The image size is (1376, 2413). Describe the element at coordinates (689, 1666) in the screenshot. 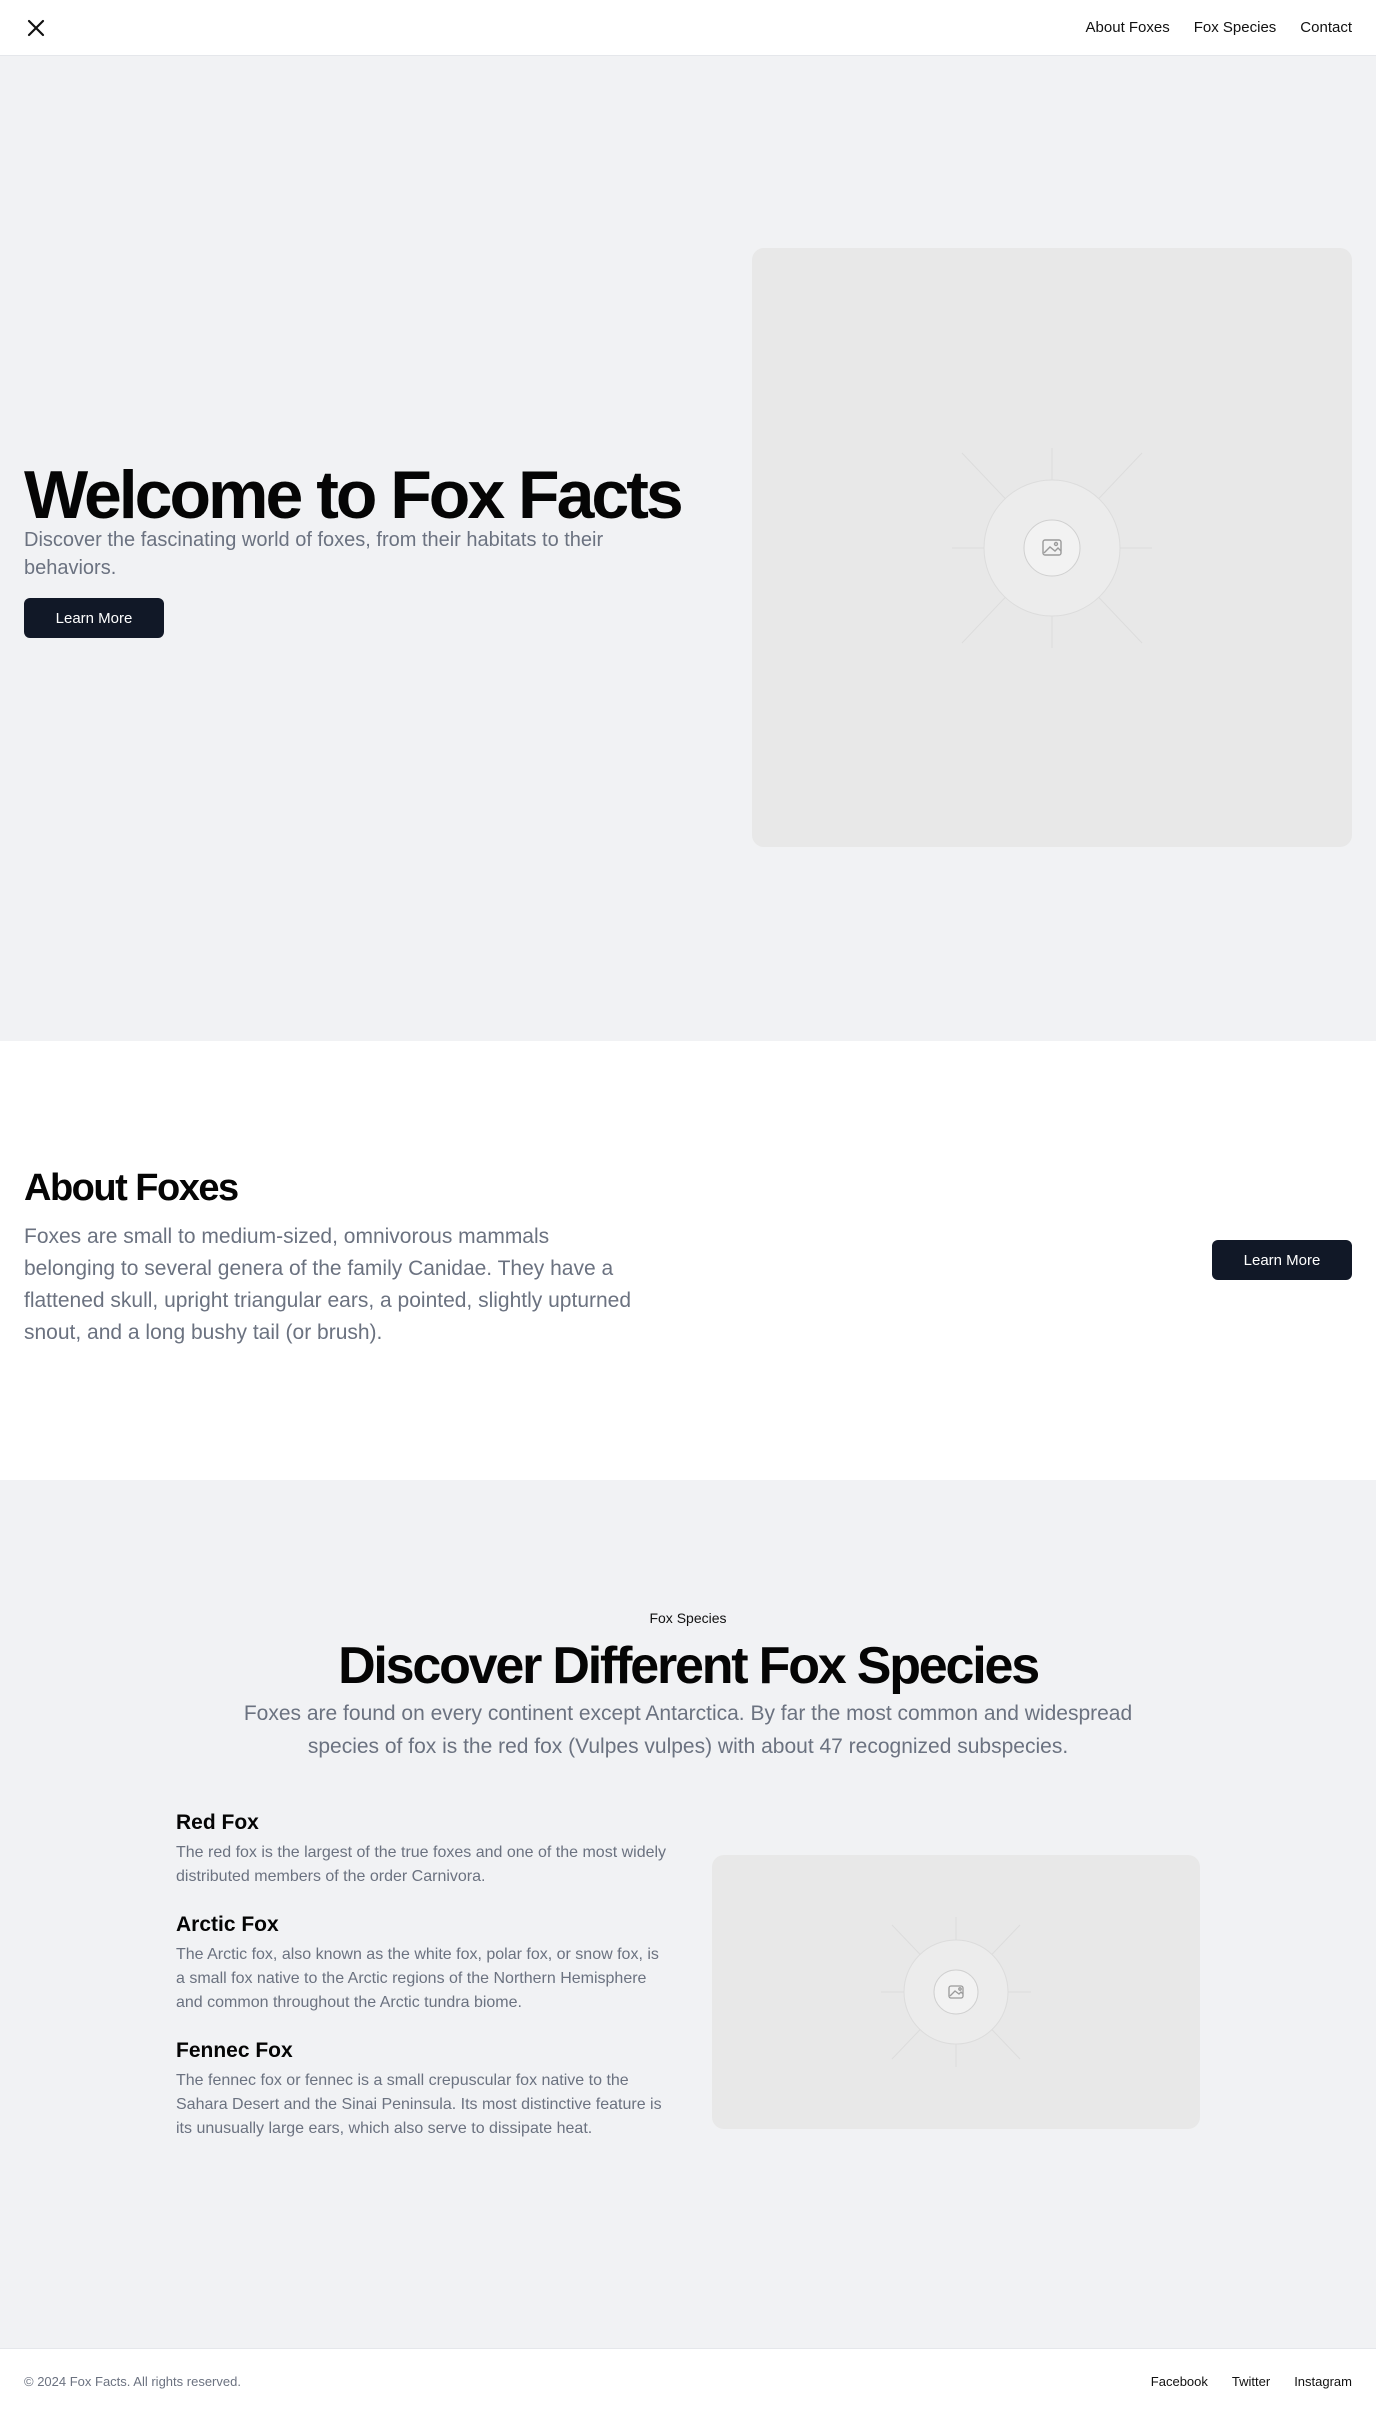

I see `species-title: Discover Different Fox Species` at that location.